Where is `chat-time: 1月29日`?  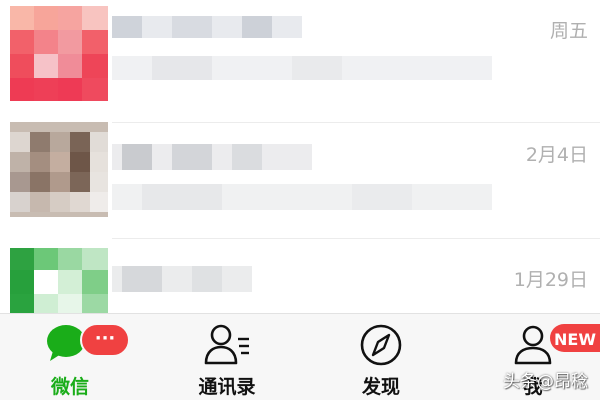 chat-time: 1月29日 is located at coordinates (550, 280).